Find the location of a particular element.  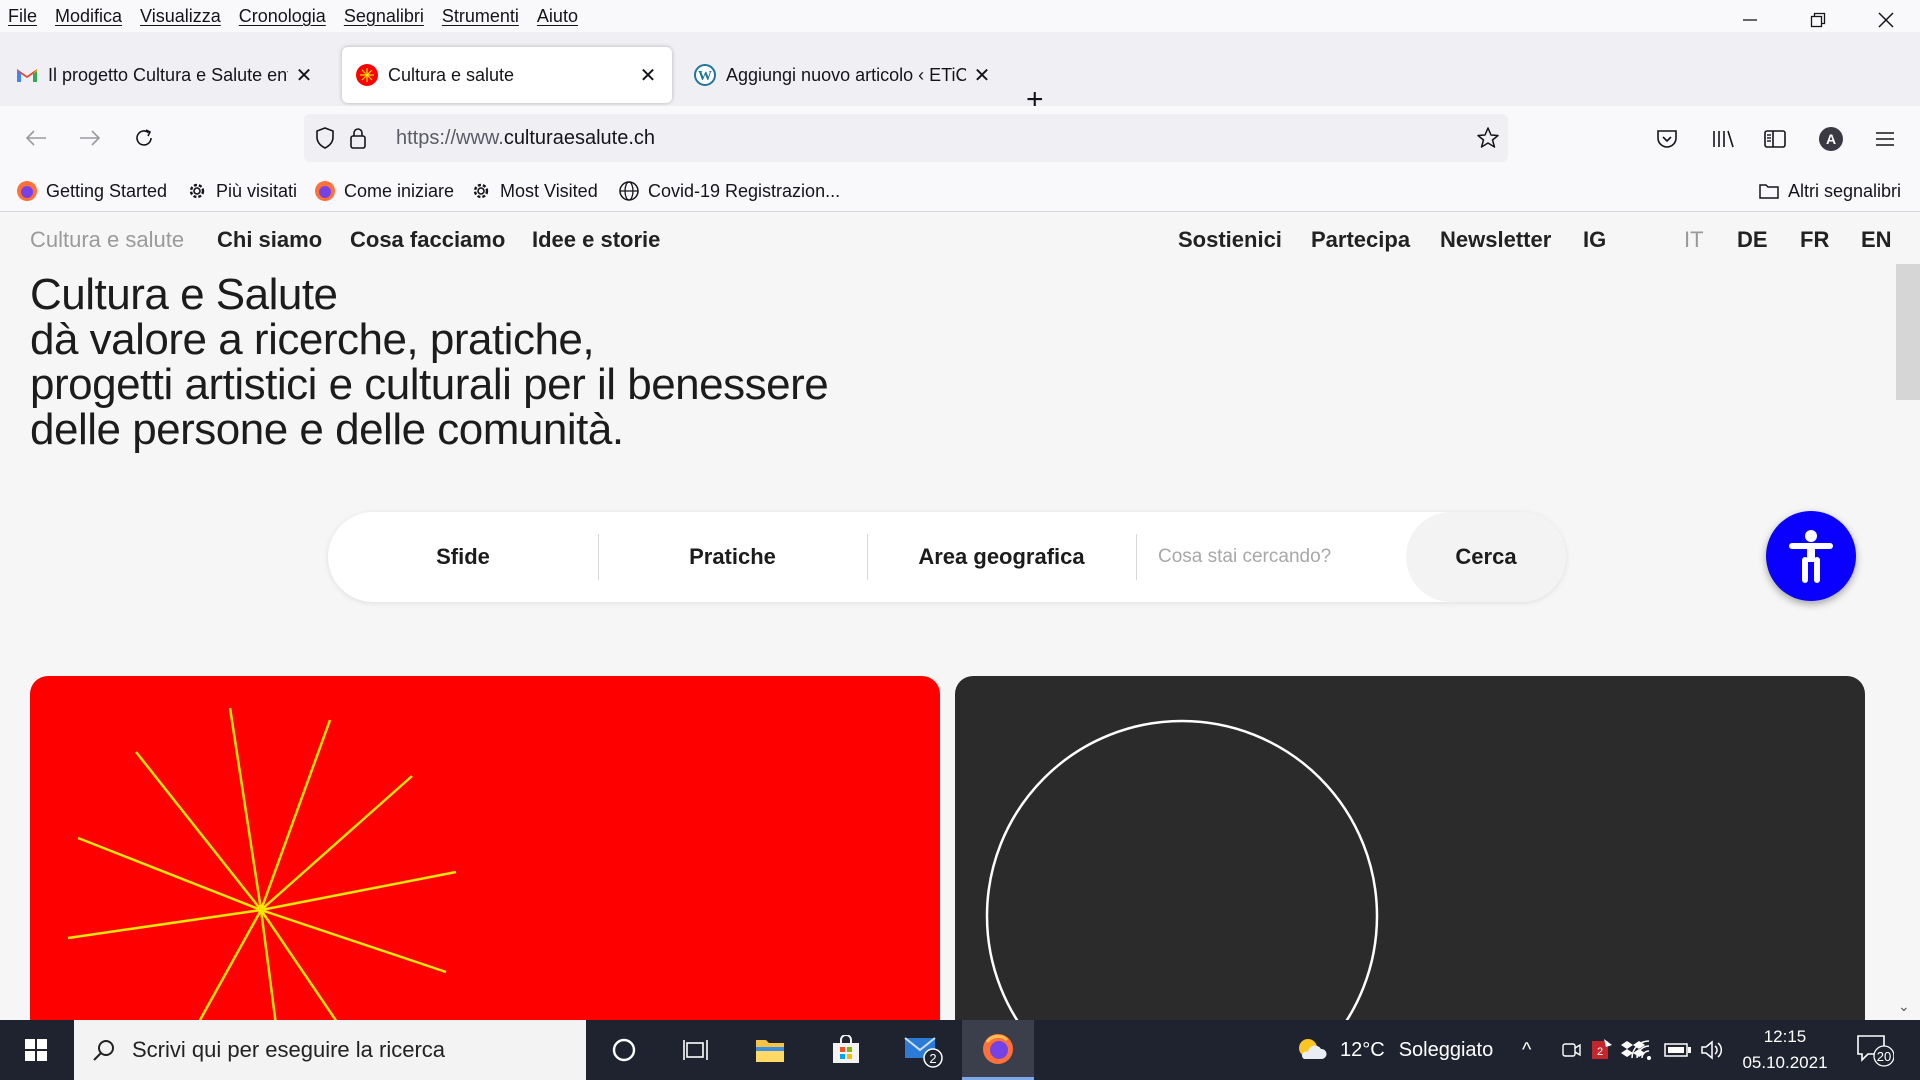

search-button: Cerca is located at coordinates (1486, 557).